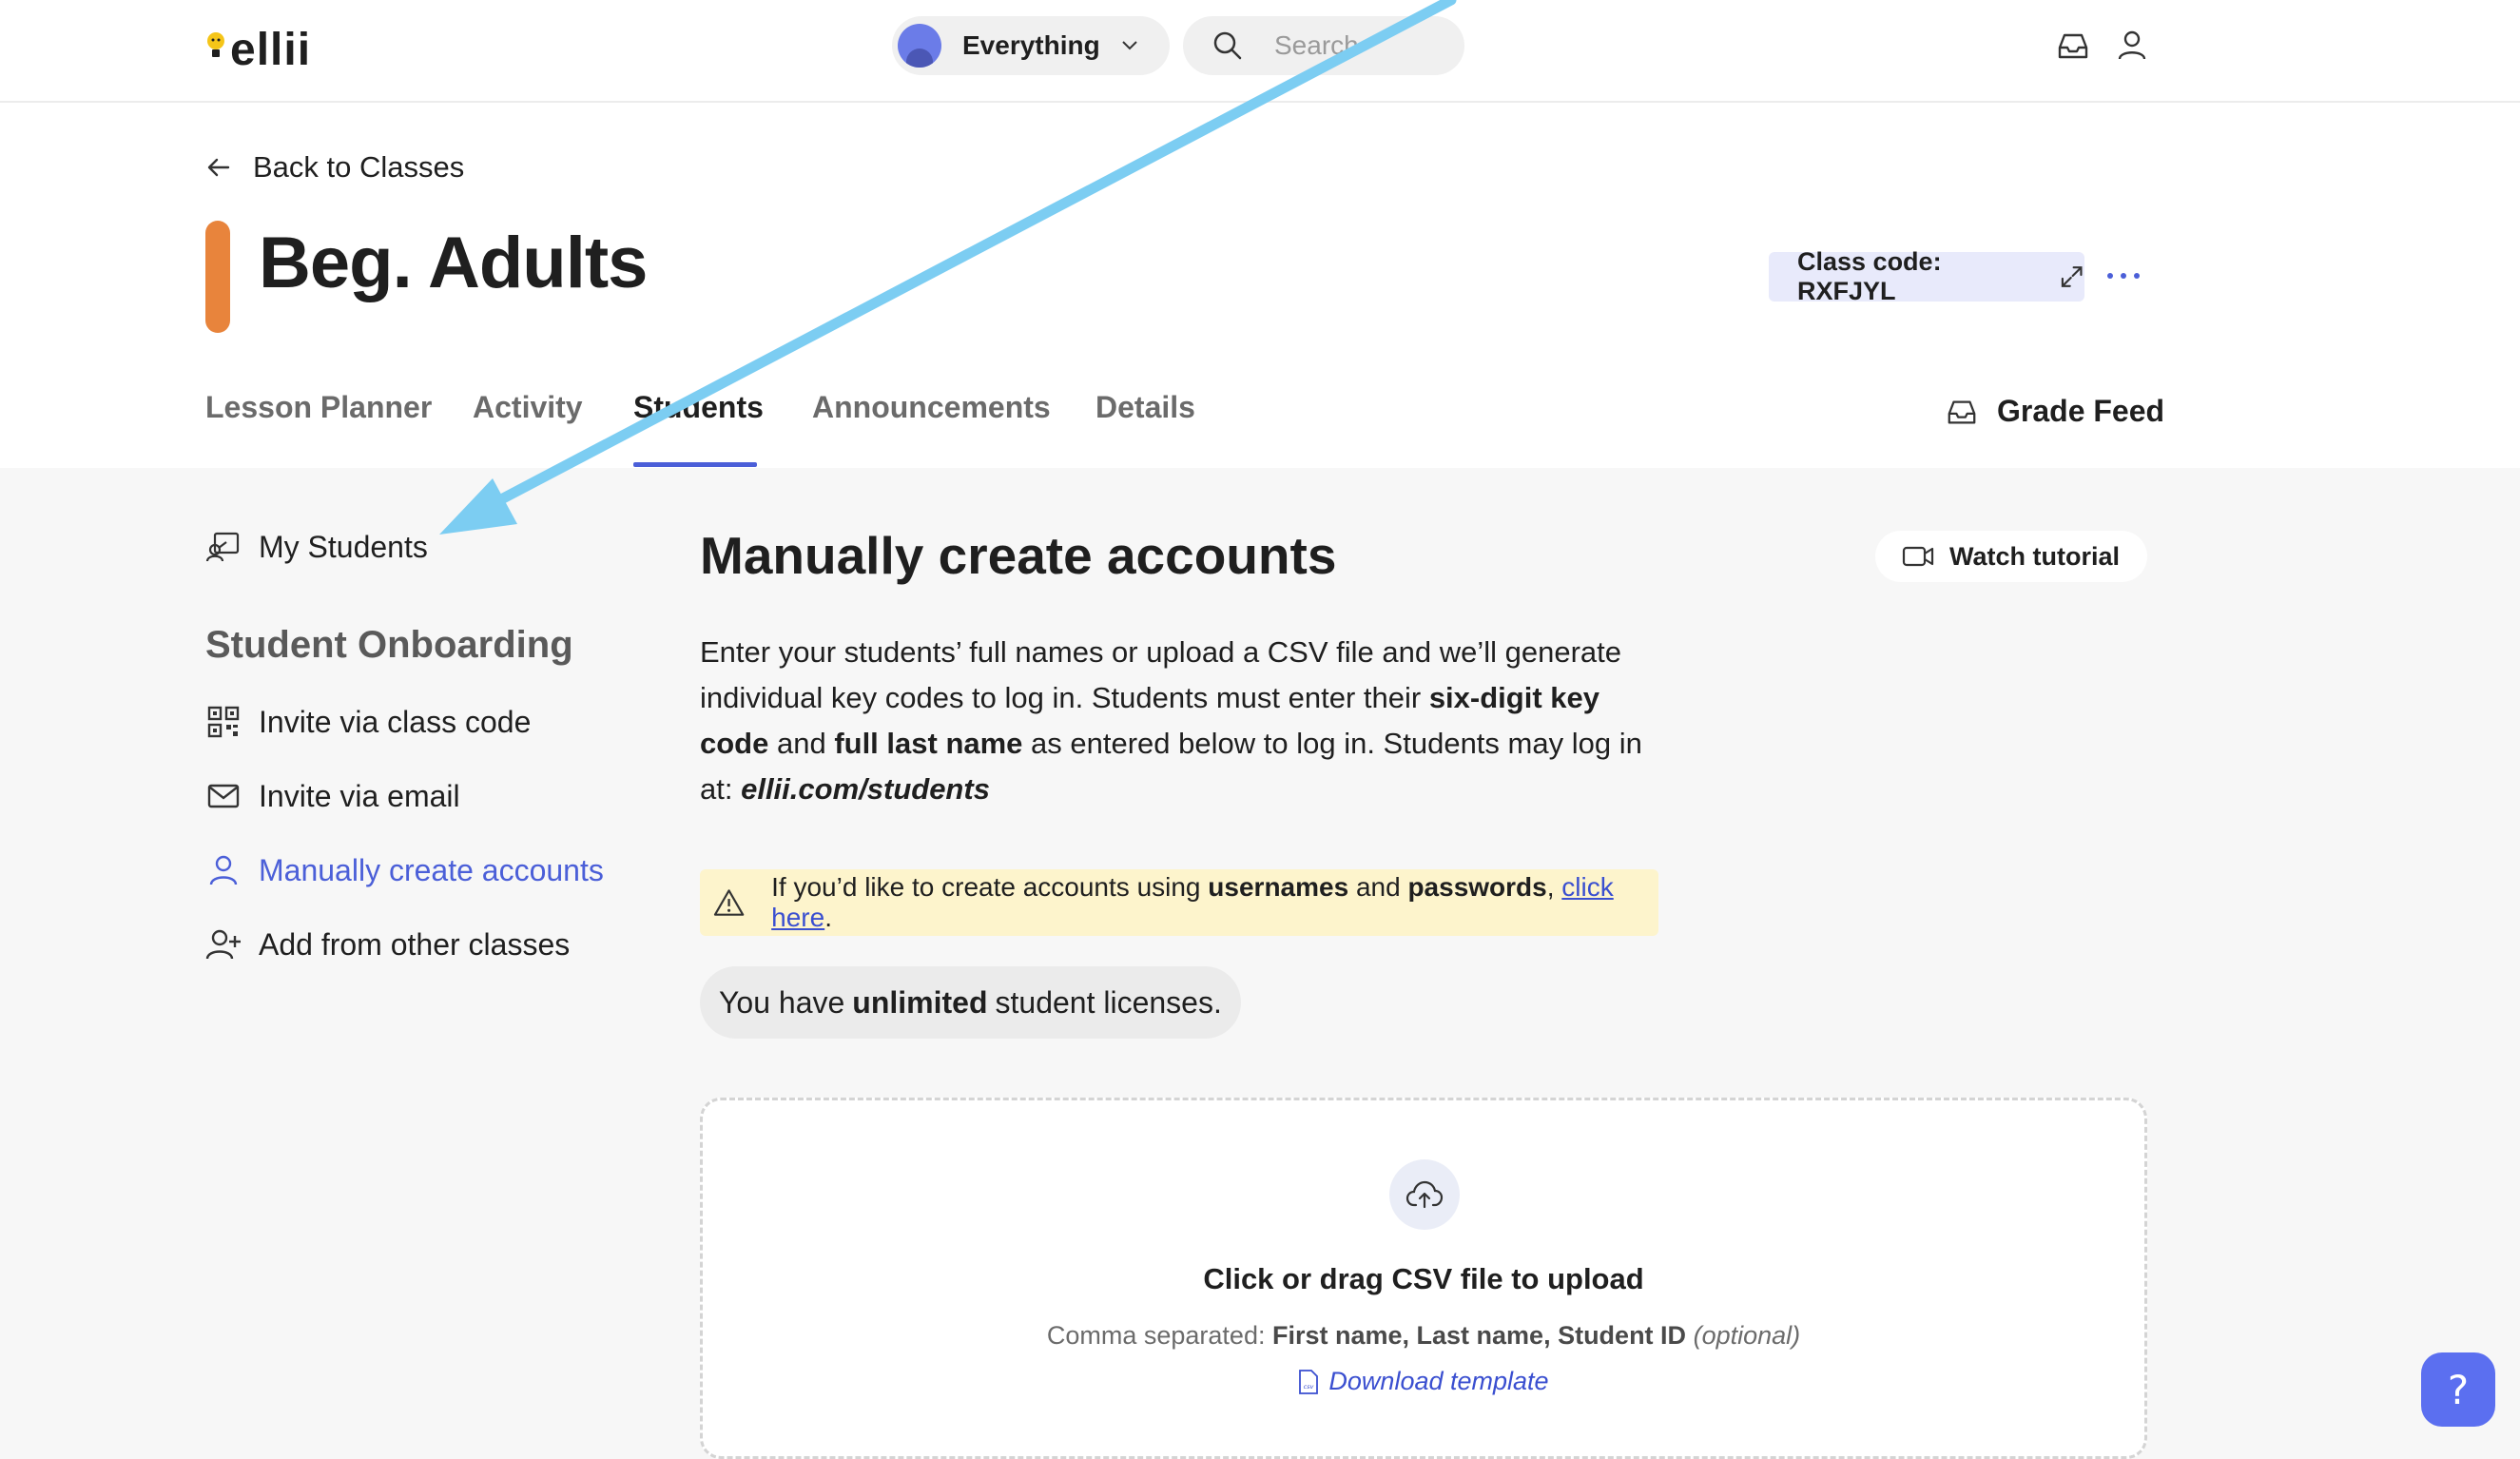 The width and height of the screenshot is (2520, 1459). What do you see at coordinates (1360, 45) in the screenshot?
I see `search-input` at bounding box center [1360, 45].